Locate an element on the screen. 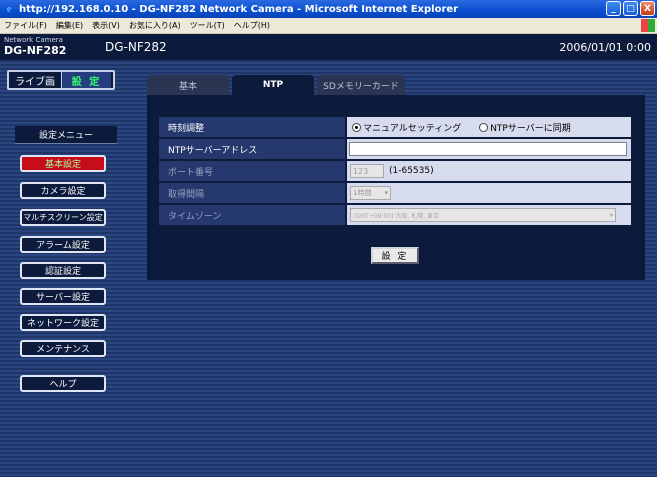 The width and height of the screenshot is (657, 477). mode-switch: ライブ画 設 定 is located at coordinates (61, 80).